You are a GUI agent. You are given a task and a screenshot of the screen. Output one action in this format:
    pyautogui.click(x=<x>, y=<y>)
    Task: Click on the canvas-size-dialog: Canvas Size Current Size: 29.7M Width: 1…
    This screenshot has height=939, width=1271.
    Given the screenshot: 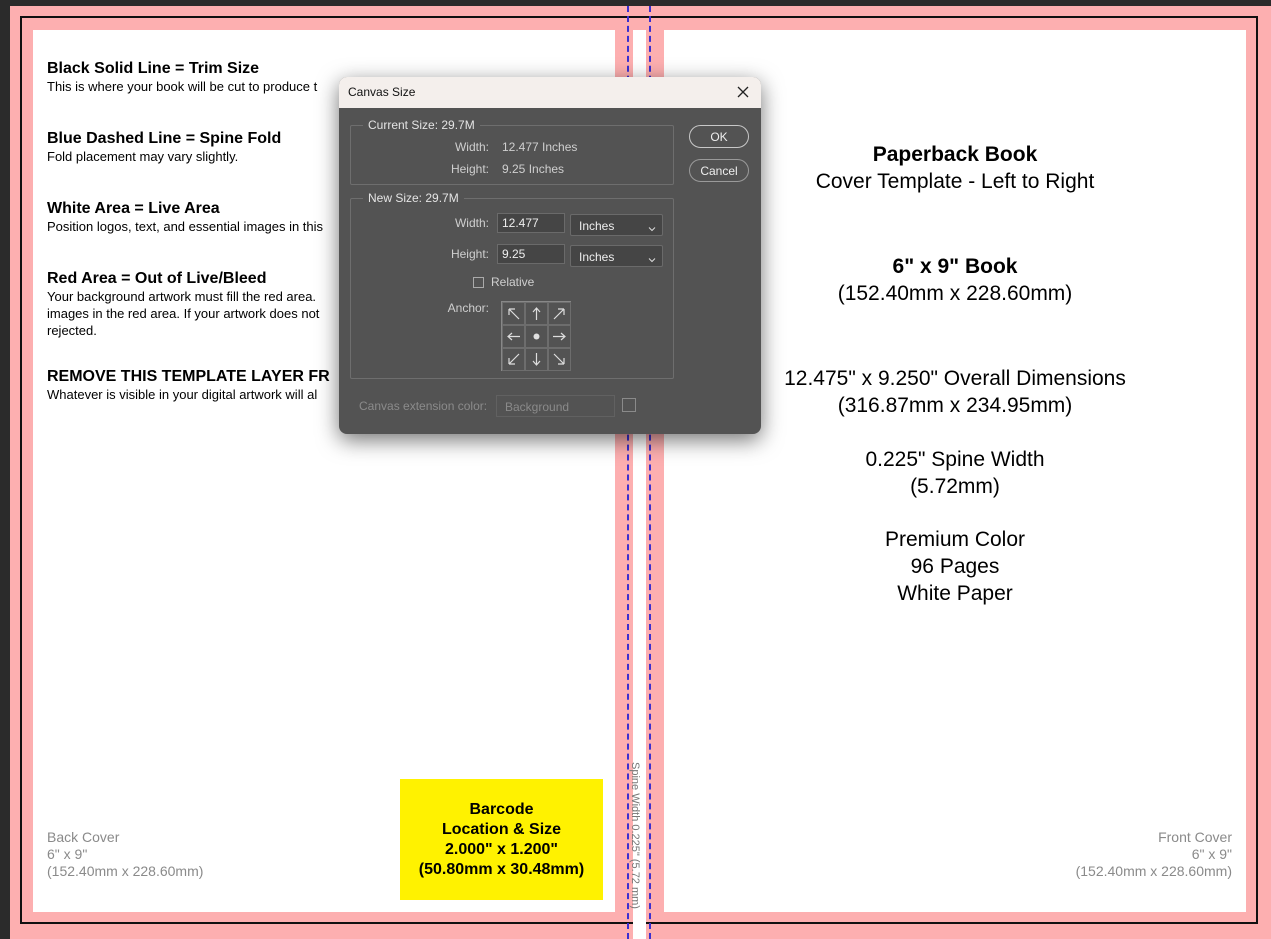 What is the action you would take?
    pyautogui.click(x=550, y=255)
    